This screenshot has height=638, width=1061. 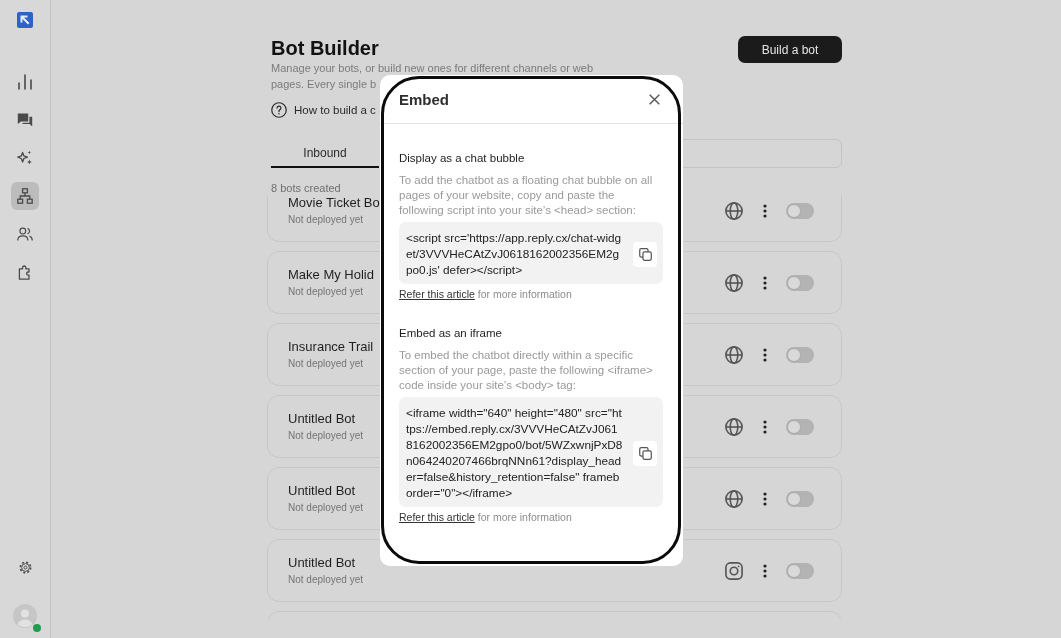 I want to click on dialog-title: Embed, so click(x=424, y=99).